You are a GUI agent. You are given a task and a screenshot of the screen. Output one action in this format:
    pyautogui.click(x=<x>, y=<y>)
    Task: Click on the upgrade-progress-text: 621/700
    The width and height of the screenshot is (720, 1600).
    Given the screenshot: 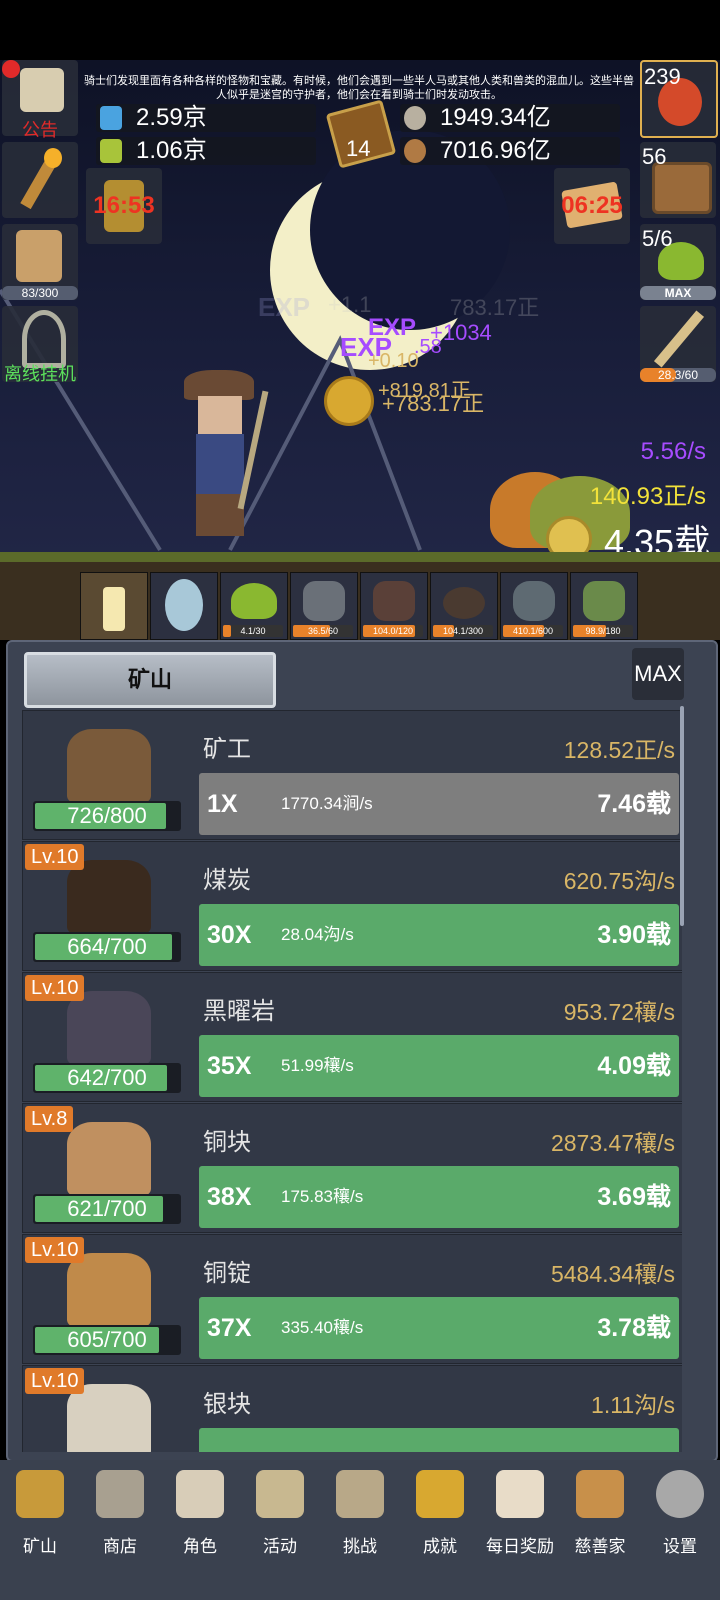 What is the action you would take?
    pyautogui.click(x=107, y=1208)
    